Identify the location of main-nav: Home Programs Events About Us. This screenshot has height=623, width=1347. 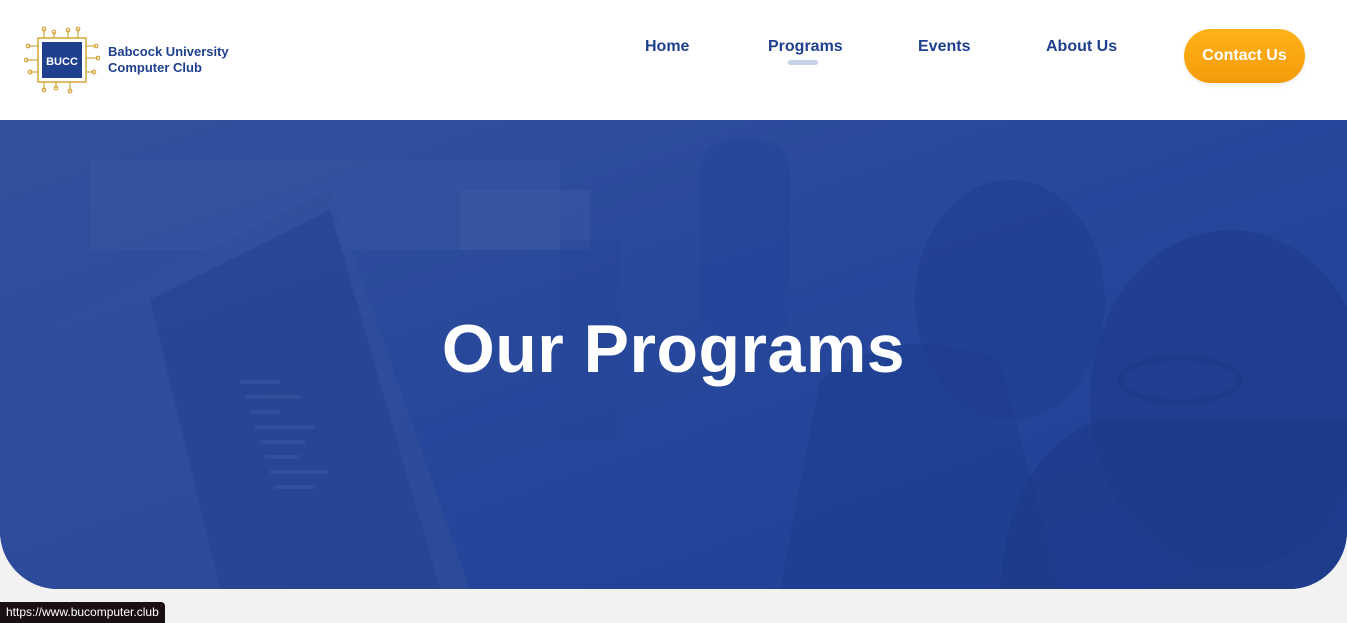
(673, 58).